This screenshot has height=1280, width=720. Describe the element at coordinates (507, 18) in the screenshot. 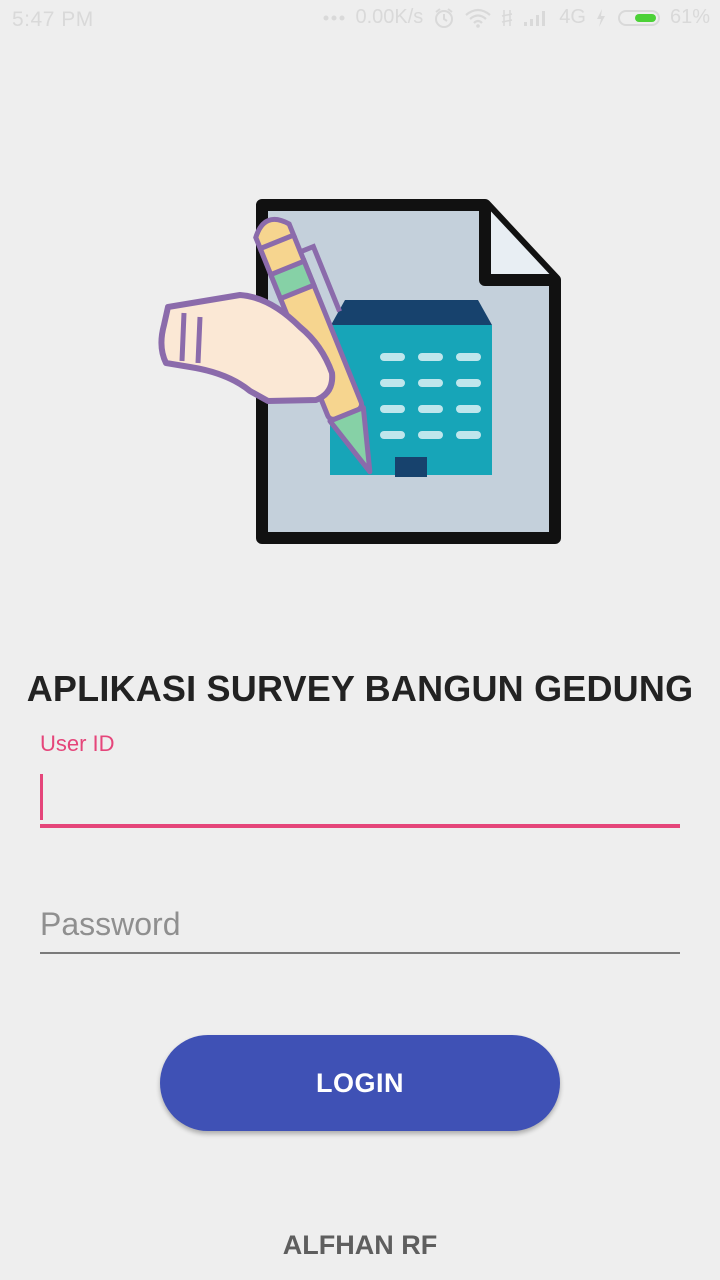

I see `sim-icon` at that location.